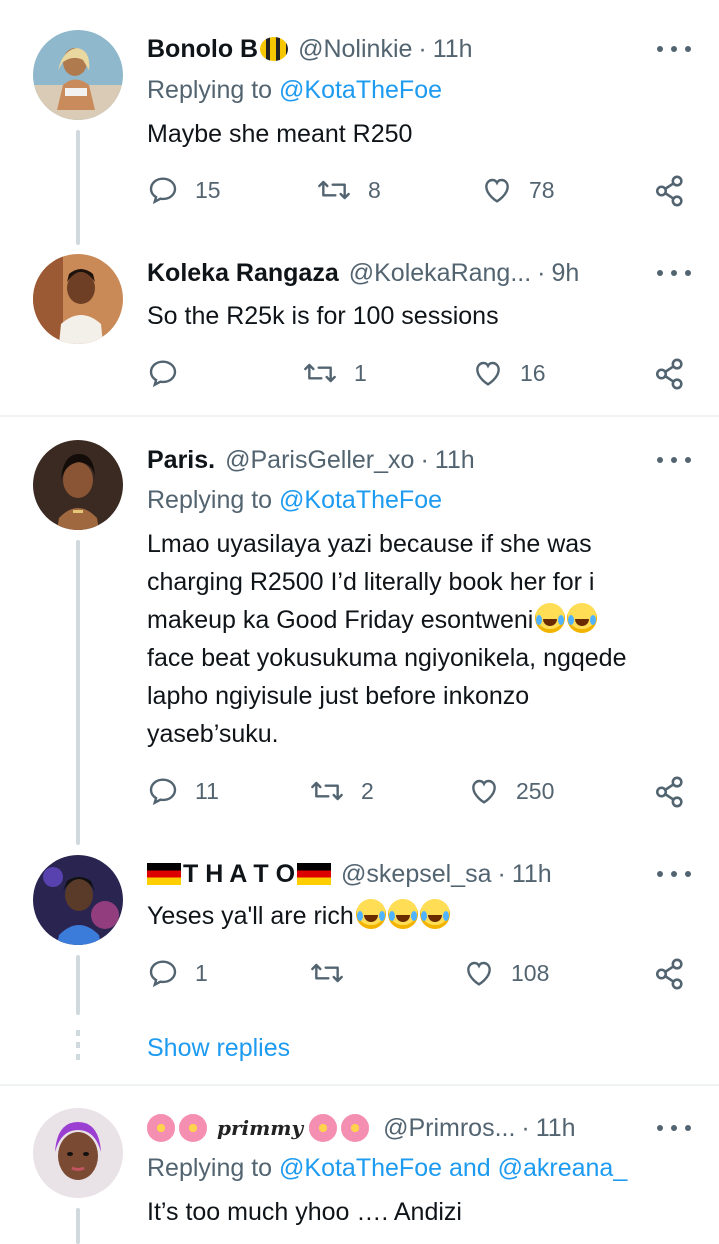 Image resolution: width=719 pixels, height=1244 pixels. Describe the element at coordinates (533, 372) in the screenshot. I see `like-count: 16` at that location.